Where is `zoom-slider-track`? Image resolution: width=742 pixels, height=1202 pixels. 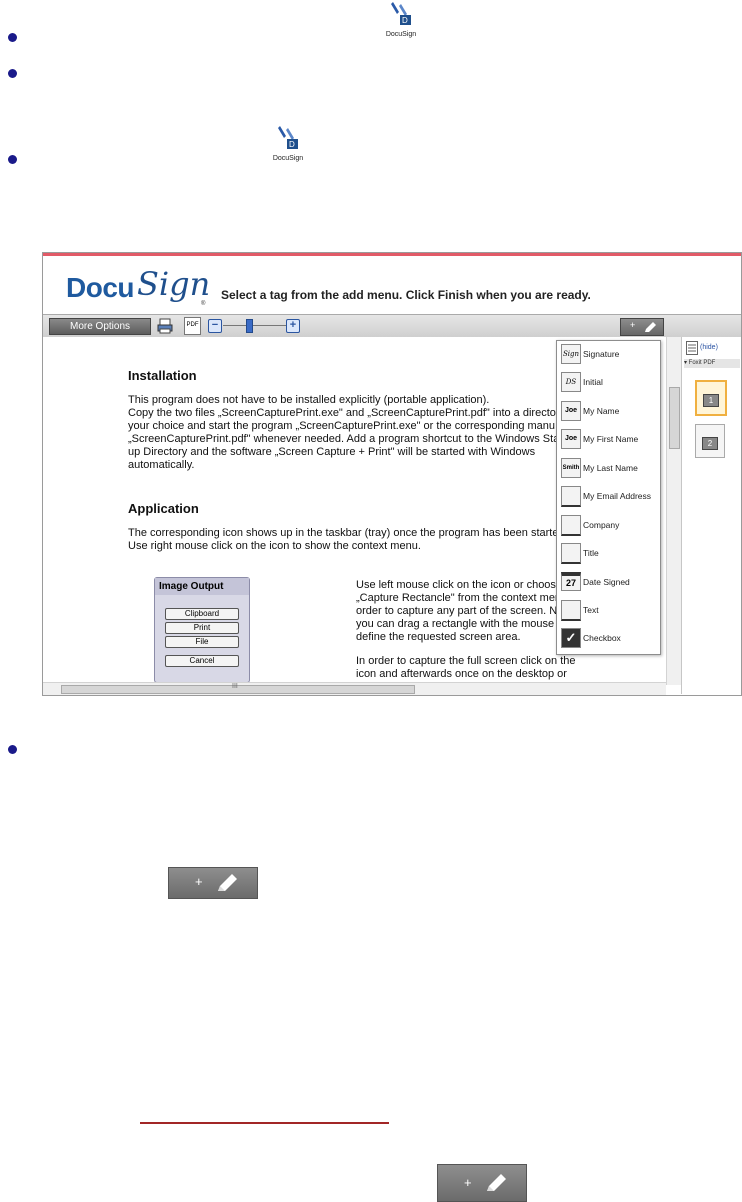
zoom-slider-track is located at coordinates (258, 325).